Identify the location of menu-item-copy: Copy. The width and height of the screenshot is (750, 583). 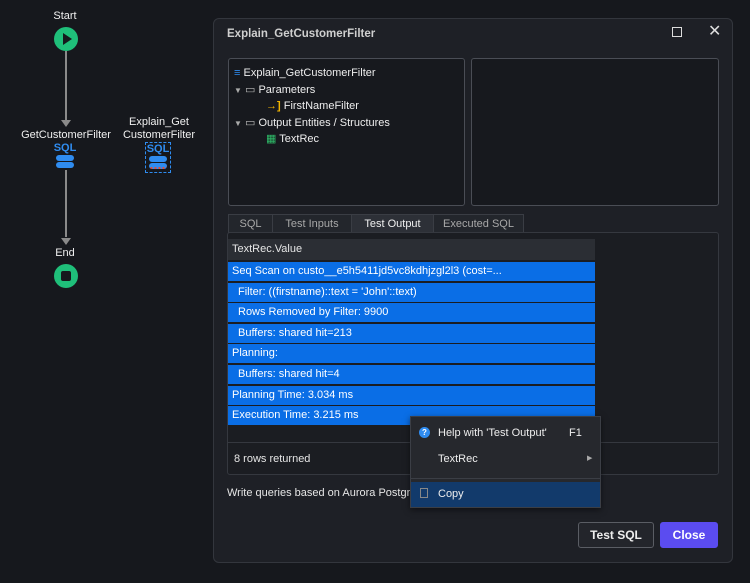
(505, 494).